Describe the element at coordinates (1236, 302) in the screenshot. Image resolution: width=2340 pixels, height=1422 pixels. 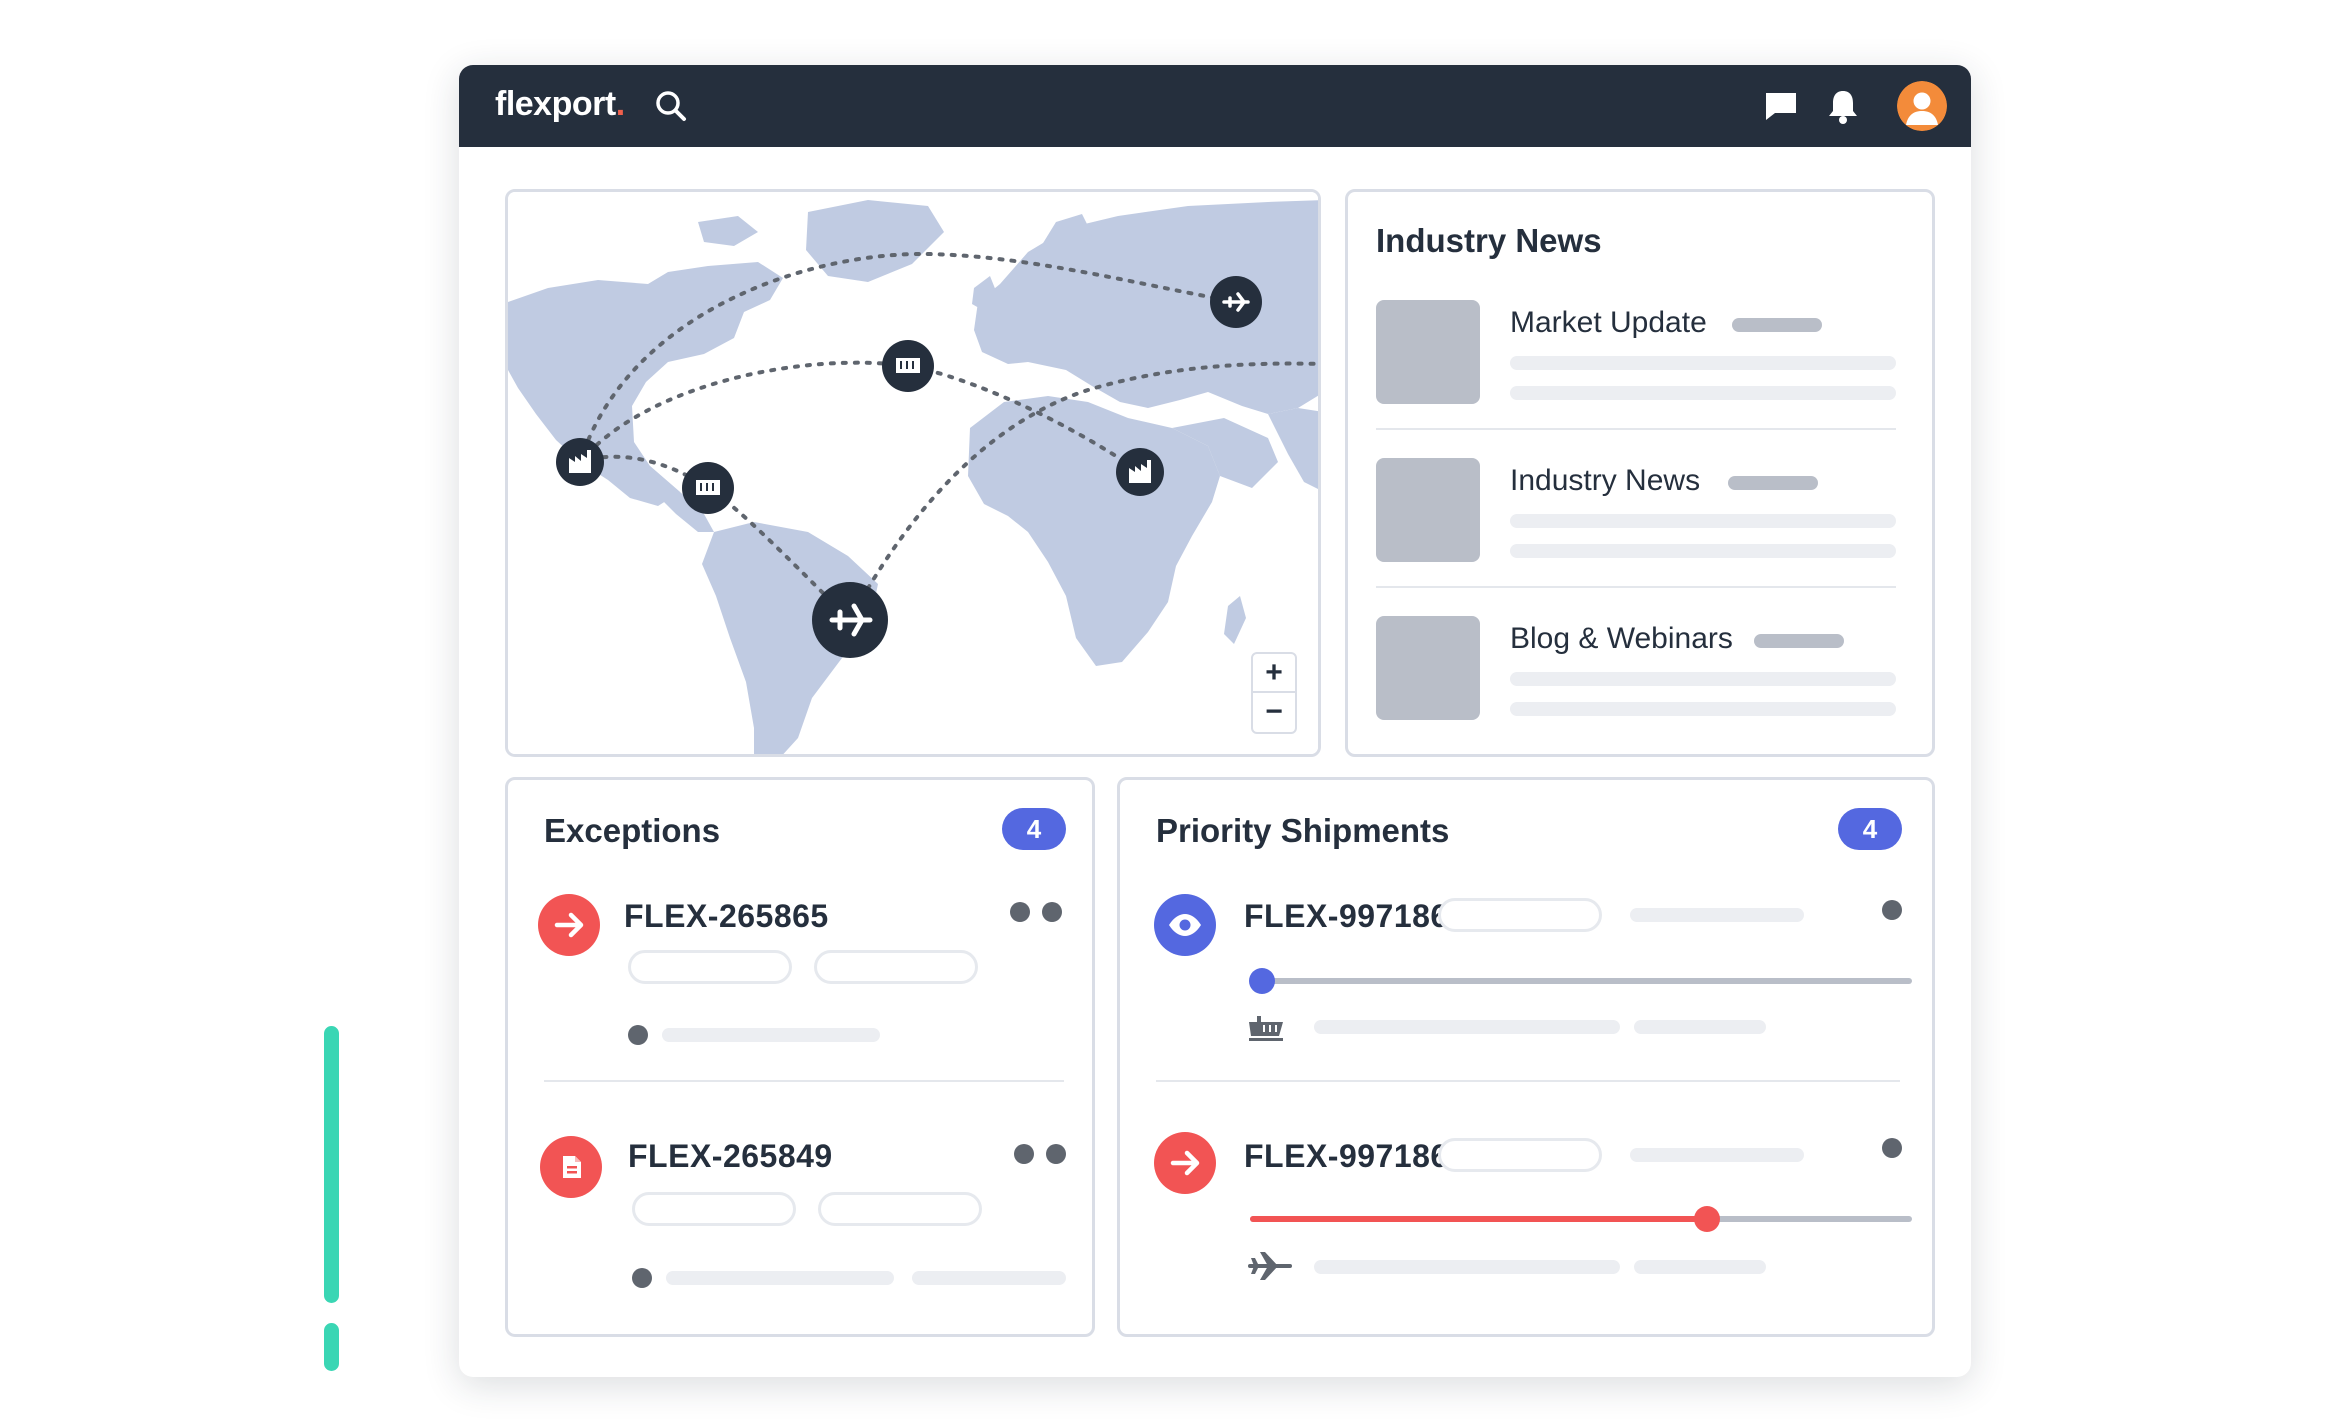
I see `airplane-marker-europe` at that location.